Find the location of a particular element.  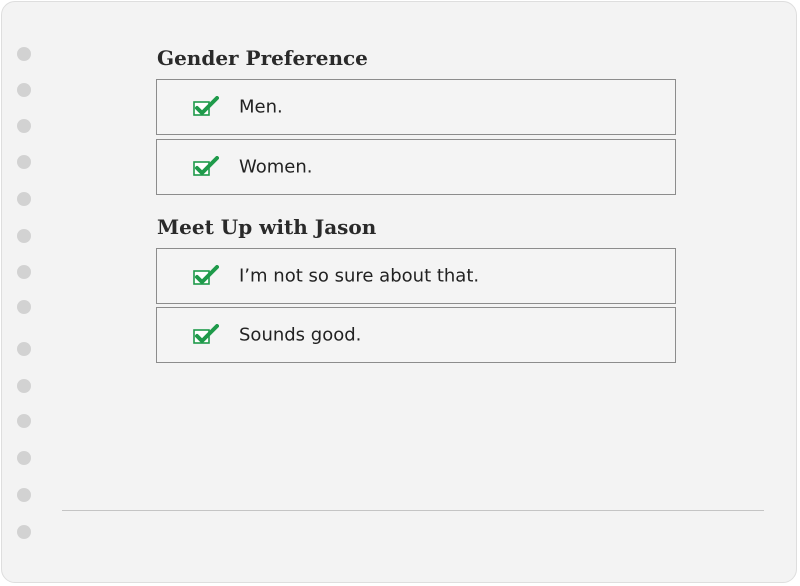

option-label: I’m not so sure about that. is located at coordinates (359, 276).